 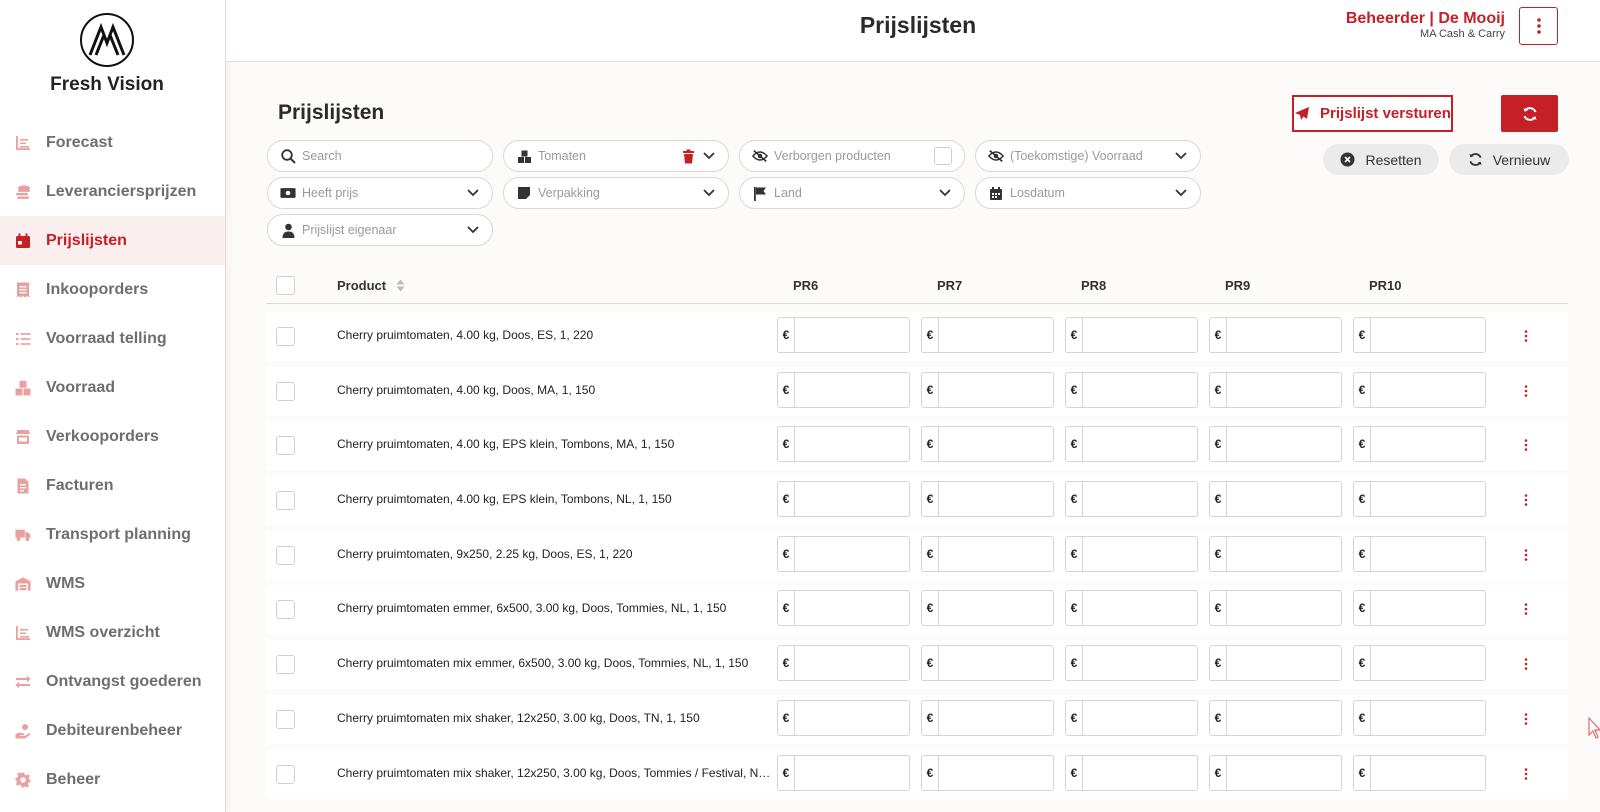 I want to click on has-price-filter: Heeft prijs, so click(x=380, y=193).